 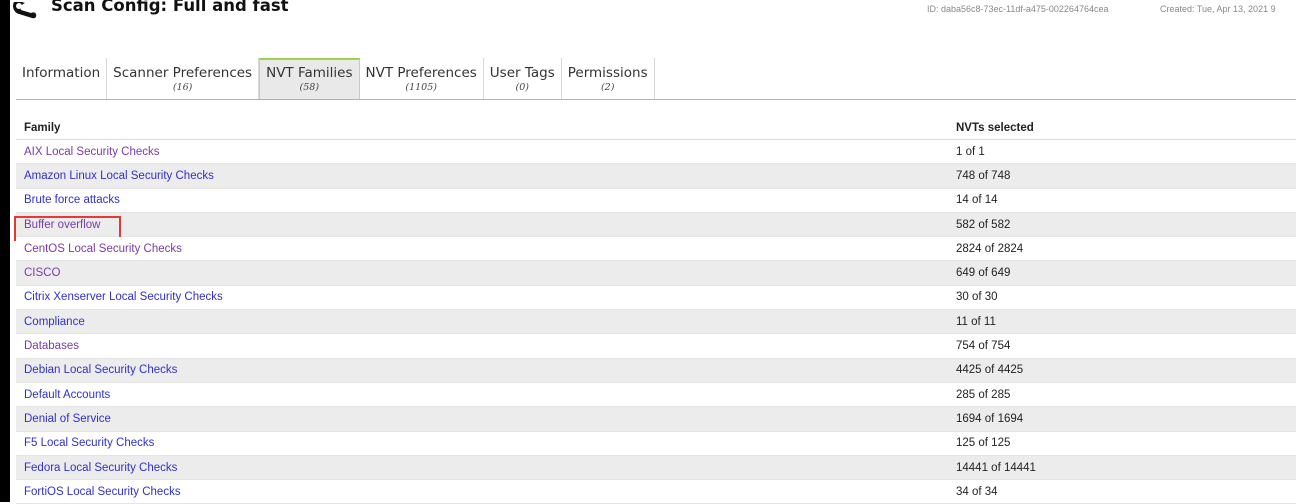 I want to click on tab-nvt-families: NVT Families (58), so click(x=309, y=78).